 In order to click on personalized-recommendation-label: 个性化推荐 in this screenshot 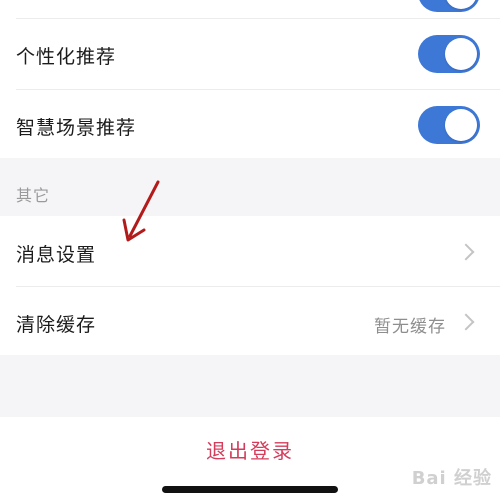, I will do `click(66, 57)`.